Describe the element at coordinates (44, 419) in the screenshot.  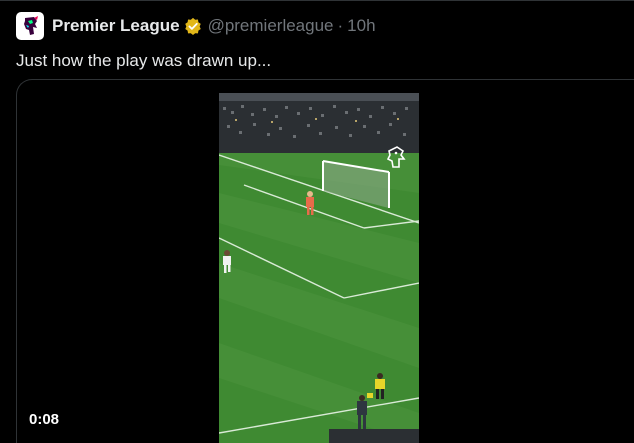
I see `video-duration: 0:08` at that location.